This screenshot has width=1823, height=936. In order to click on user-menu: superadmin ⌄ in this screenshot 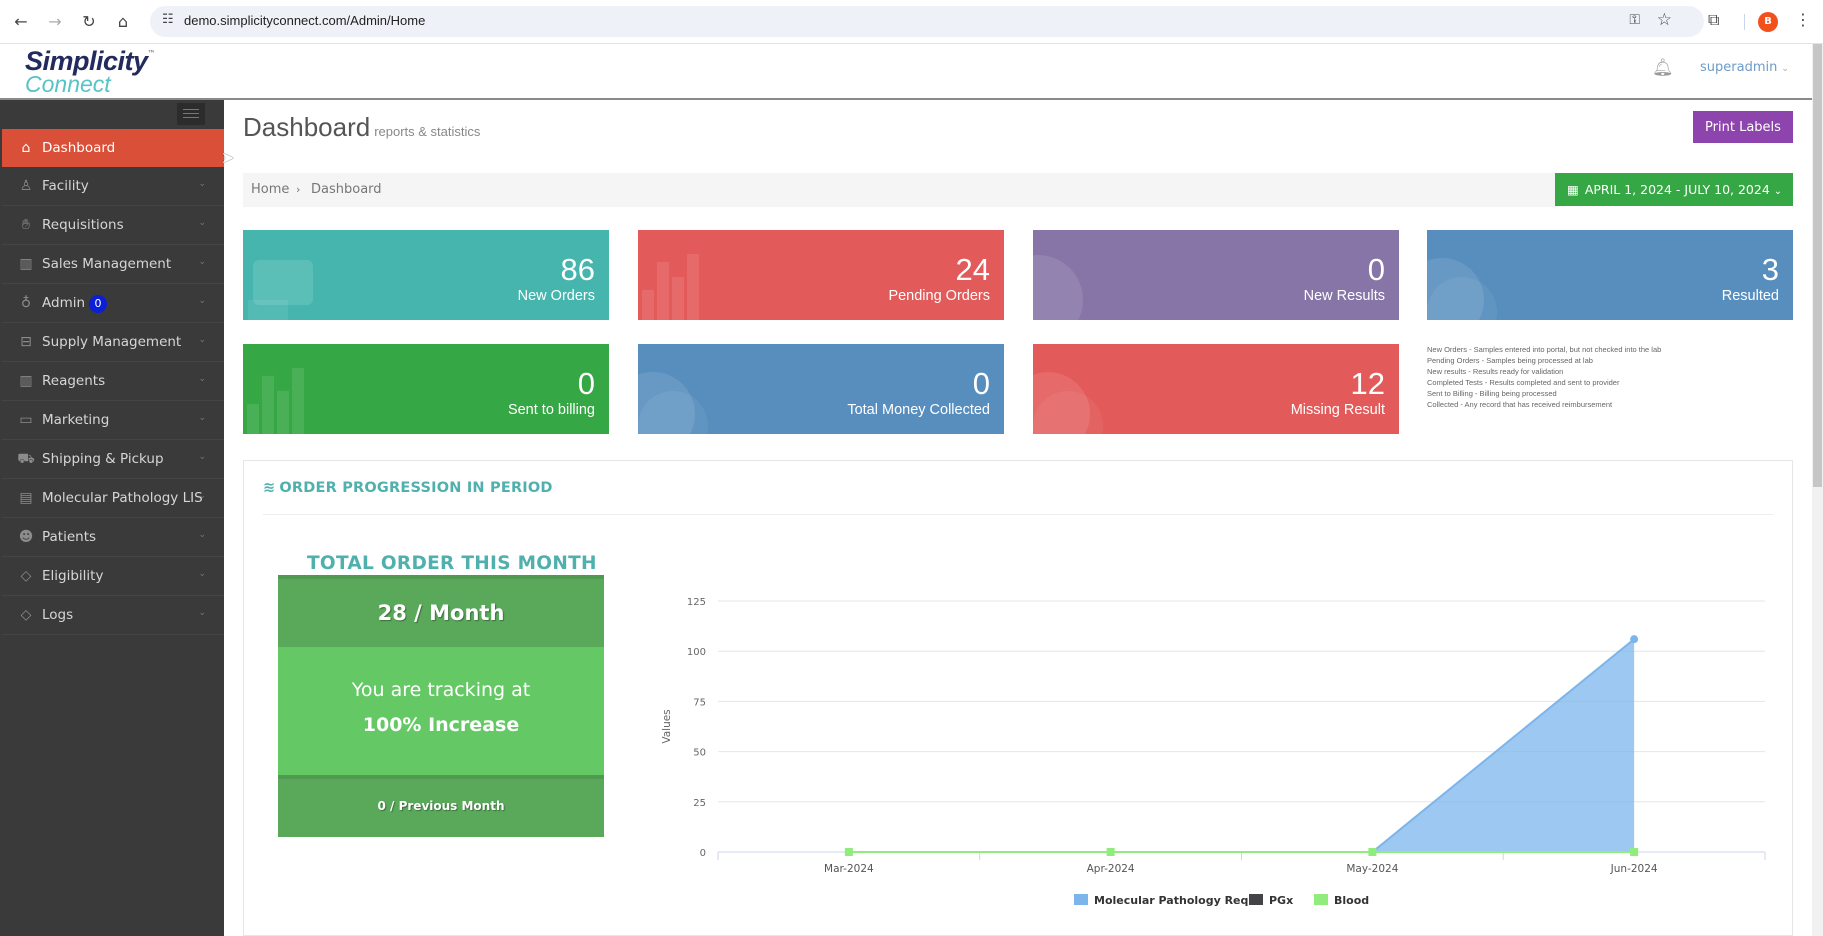, I will do `click(1744, 67)`.